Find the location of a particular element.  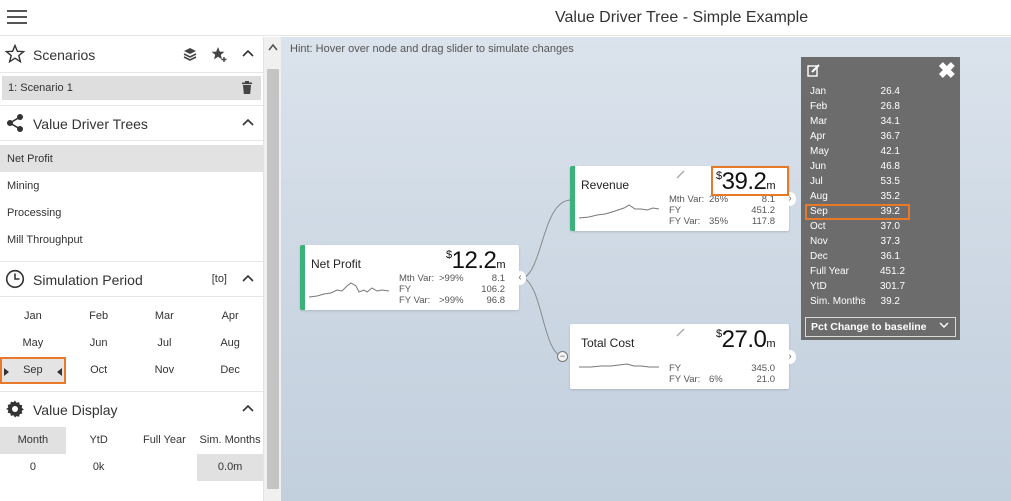

chevron-down-icon is located at coordinates (944, 325).